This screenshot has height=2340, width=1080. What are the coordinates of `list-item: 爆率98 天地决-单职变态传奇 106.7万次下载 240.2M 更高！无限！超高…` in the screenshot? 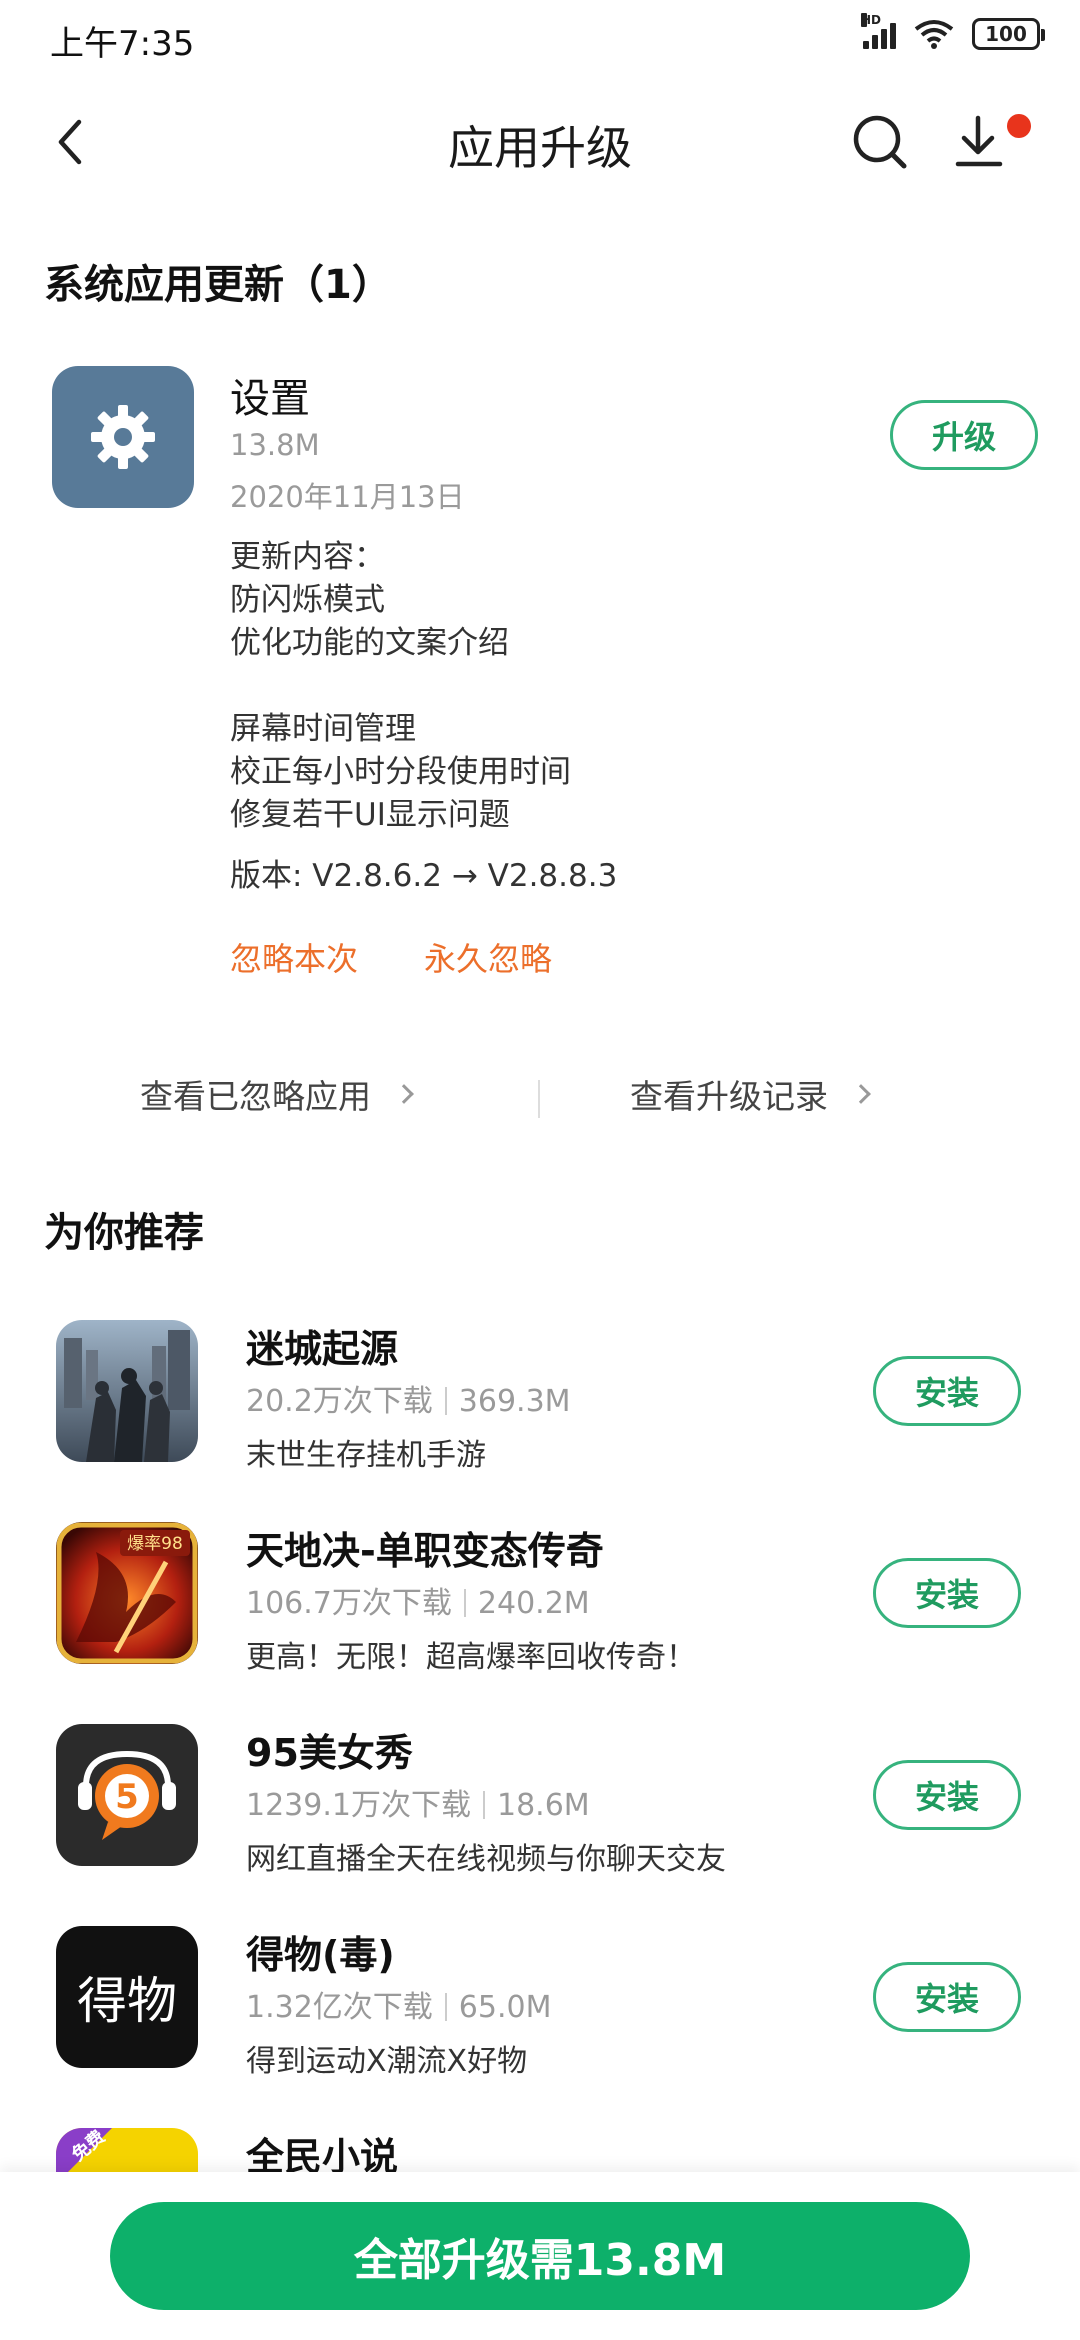 It's located at (540, 1622).